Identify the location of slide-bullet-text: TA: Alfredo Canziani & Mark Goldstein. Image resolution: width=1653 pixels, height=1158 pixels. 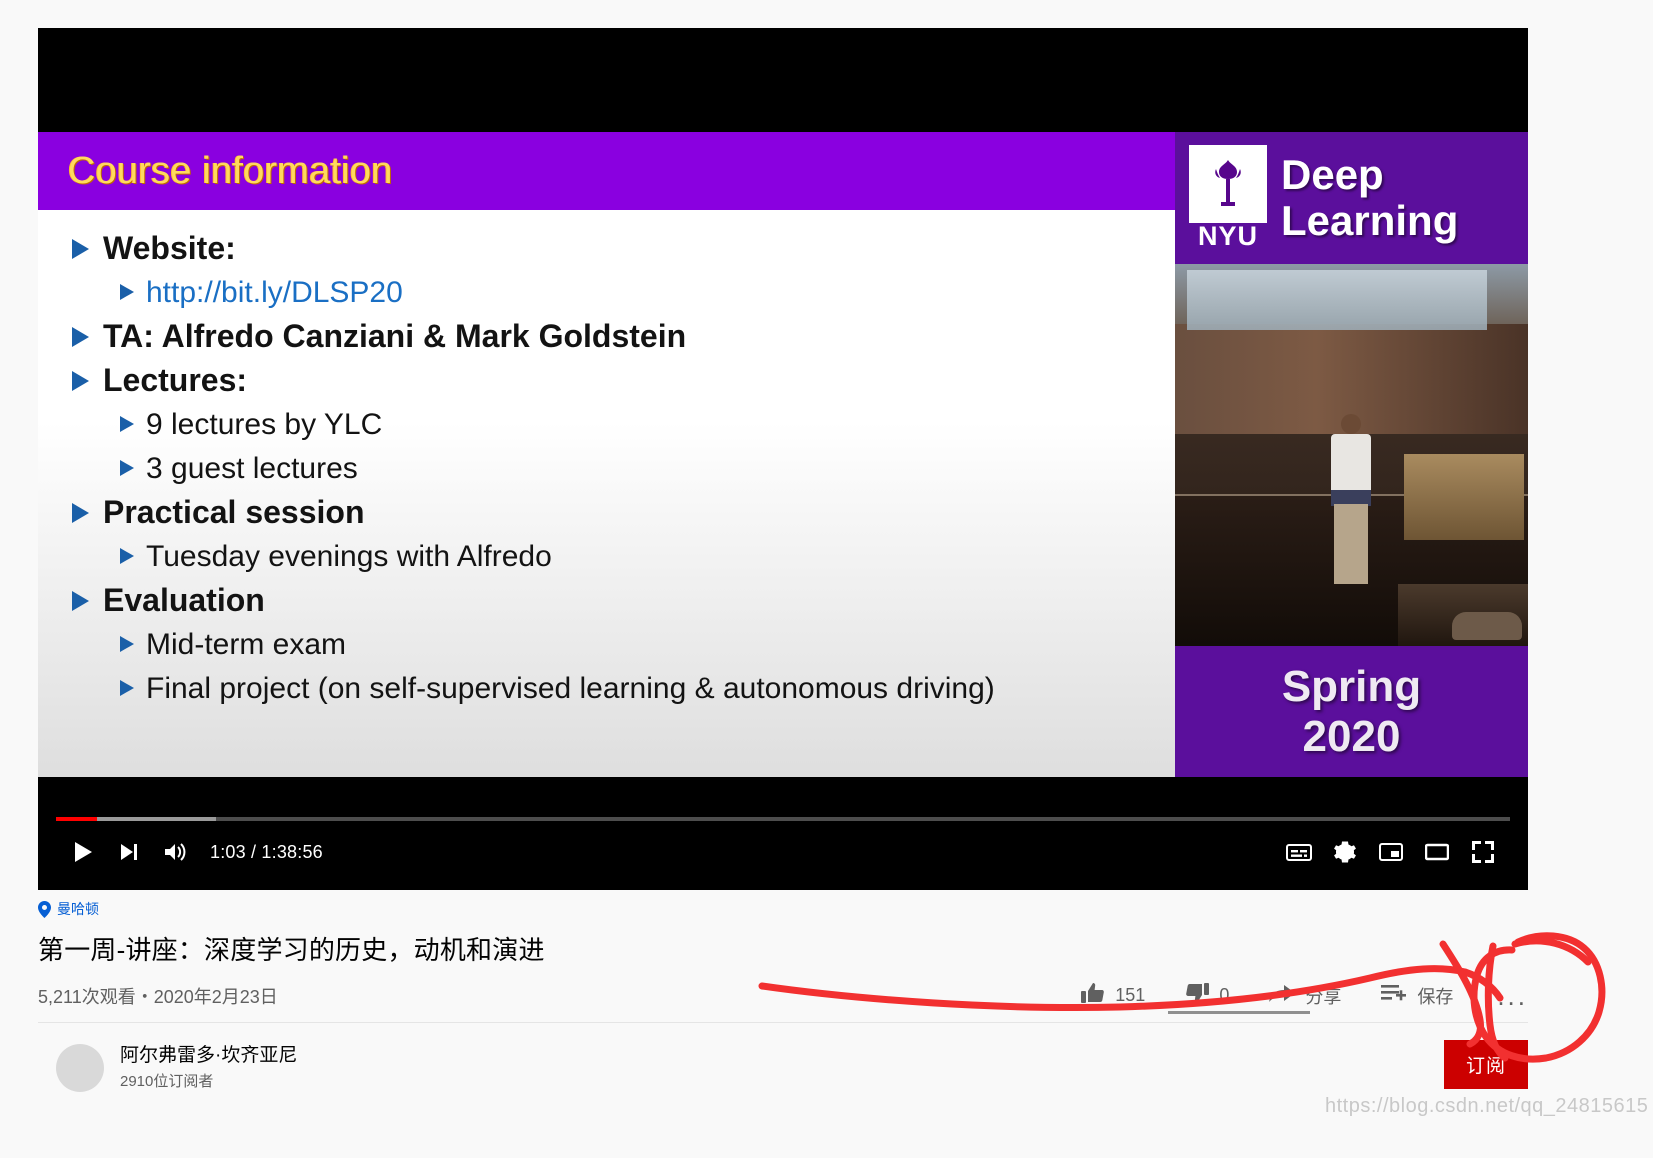
(395, 336).